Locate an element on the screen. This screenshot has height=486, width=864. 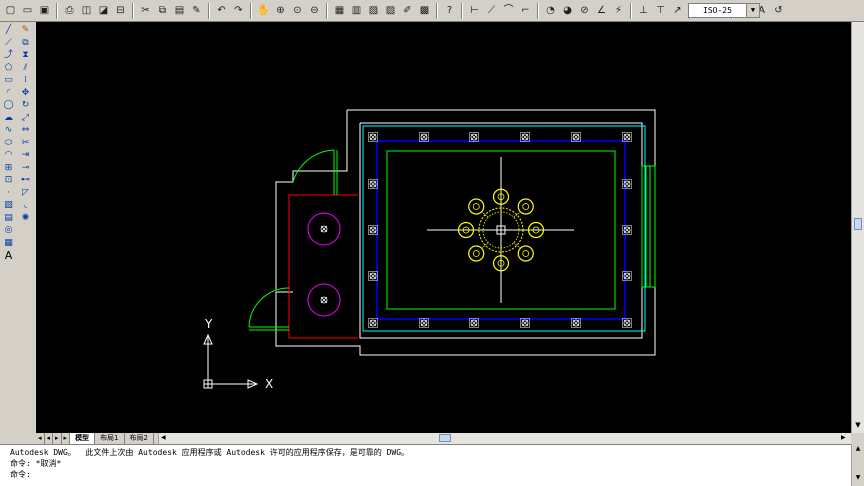
open-icon: ▭ is located at coordinates (28, 11).